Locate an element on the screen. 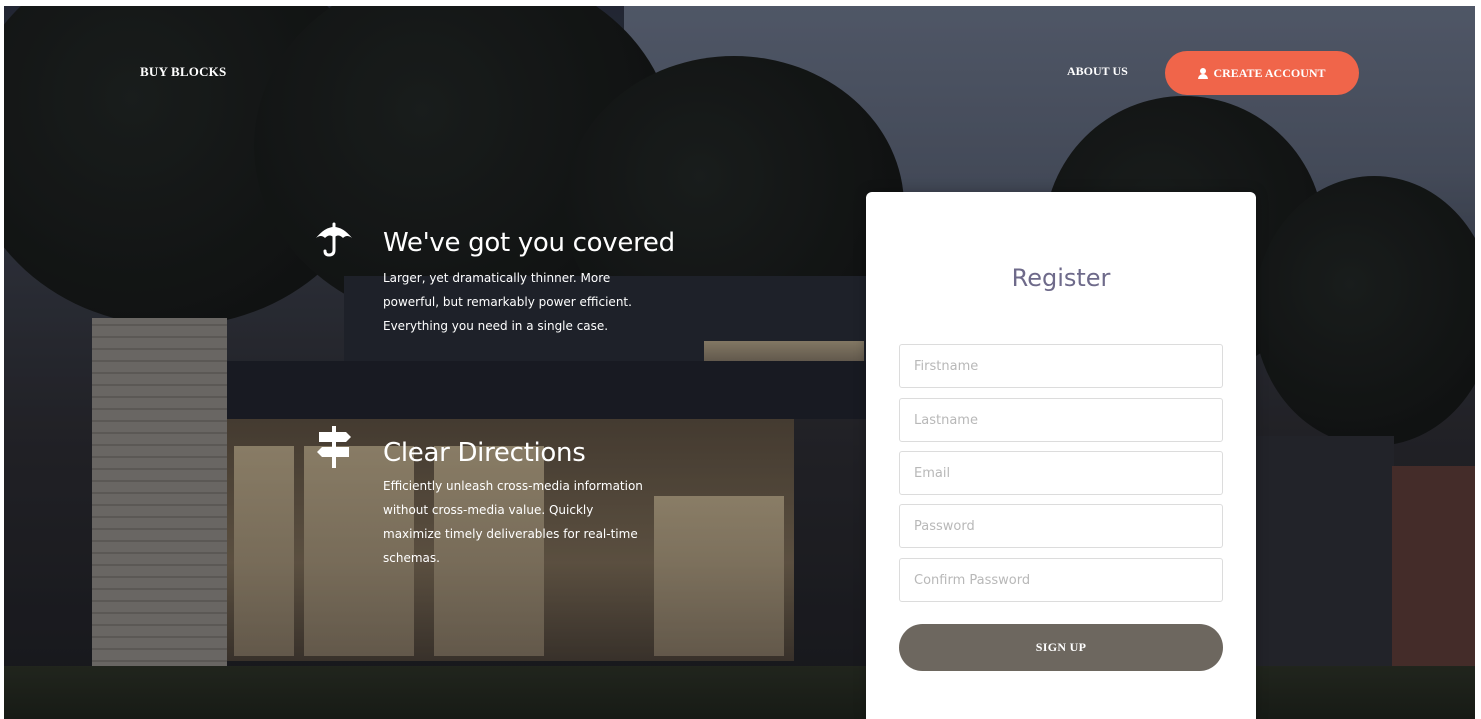 The height and width of the screenshot is (719, 1481). feature-title: Clear Directions is located at coordinates (484, 453).